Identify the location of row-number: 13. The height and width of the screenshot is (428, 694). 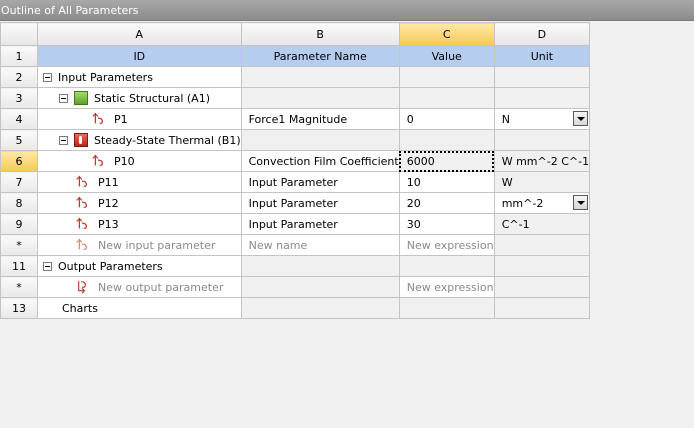
(19, 308).